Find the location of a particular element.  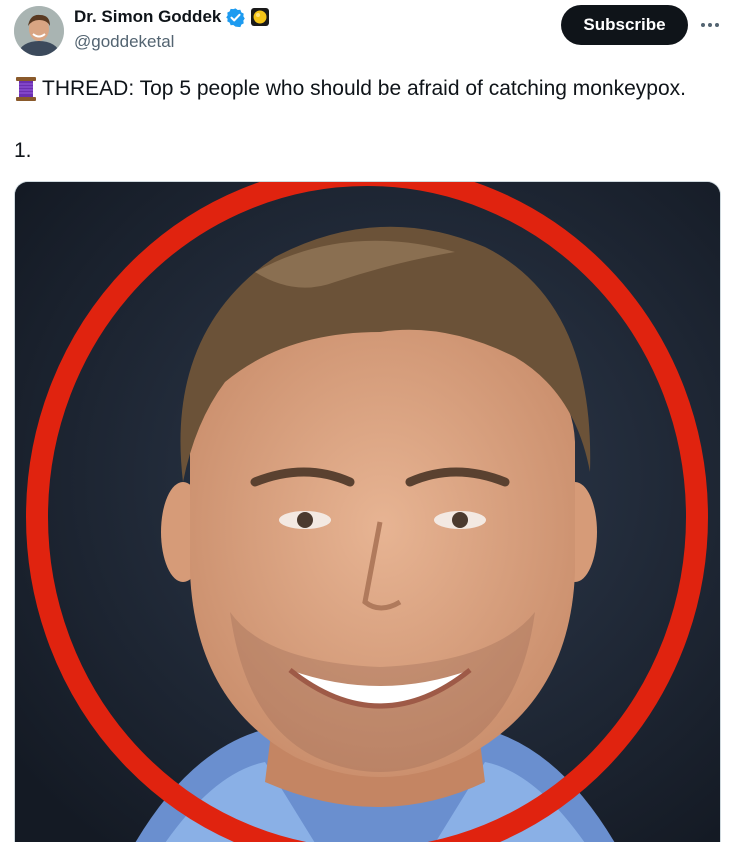

author-name-row: Dr. Simon Goddek is located at coordinates (172, 17).